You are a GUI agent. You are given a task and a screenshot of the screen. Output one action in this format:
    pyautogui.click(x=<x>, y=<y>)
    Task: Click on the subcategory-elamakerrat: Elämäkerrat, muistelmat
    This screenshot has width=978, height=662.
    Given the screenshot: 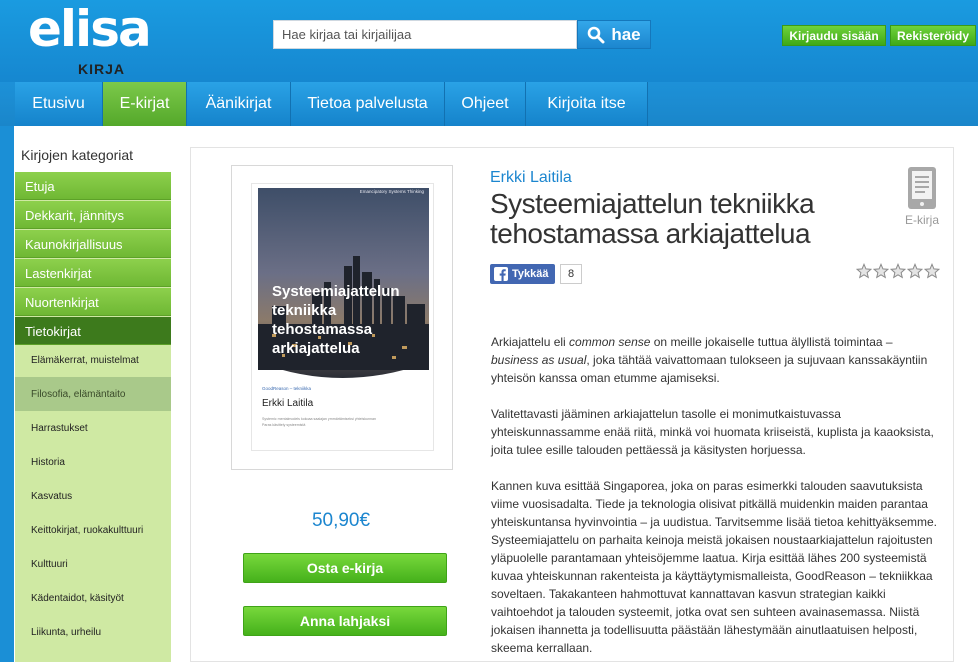 What is the action you would take?
    pyautogui.click(x=93, y=360)
    